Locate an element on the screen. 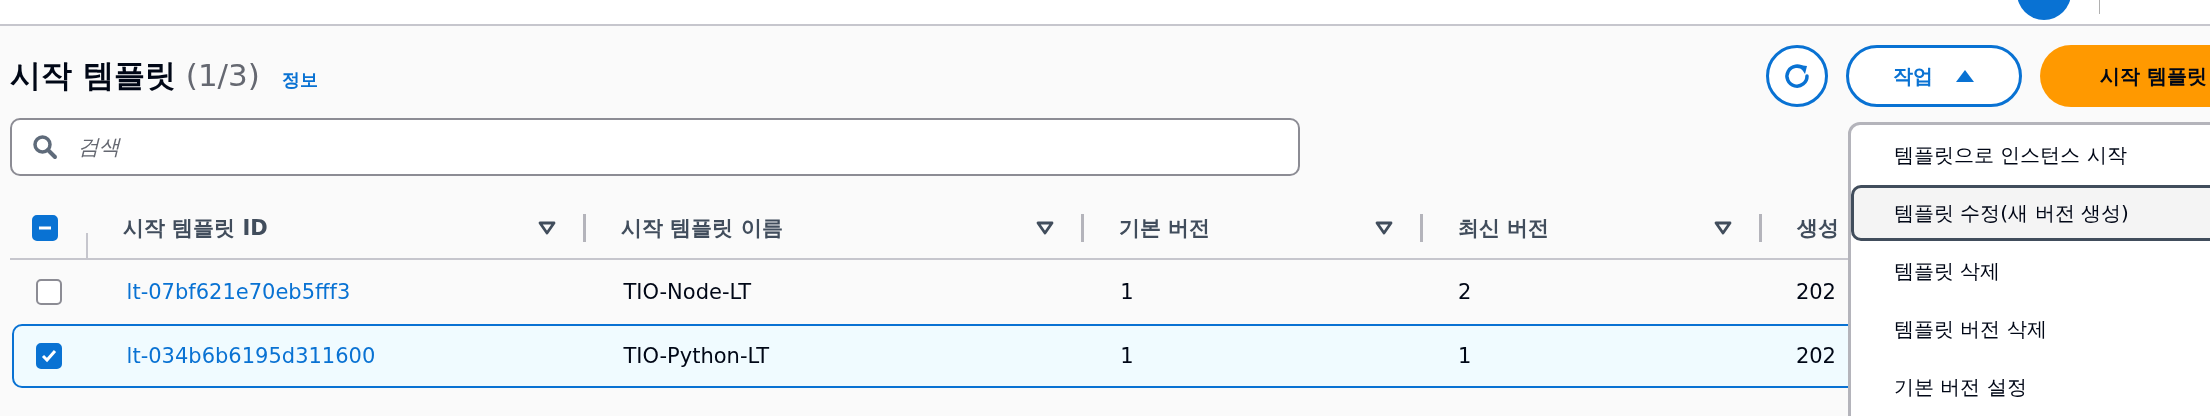 The image size is (2210, 416). menu-item: 템플릿 삭제 is located at coordinates (2030, 271).